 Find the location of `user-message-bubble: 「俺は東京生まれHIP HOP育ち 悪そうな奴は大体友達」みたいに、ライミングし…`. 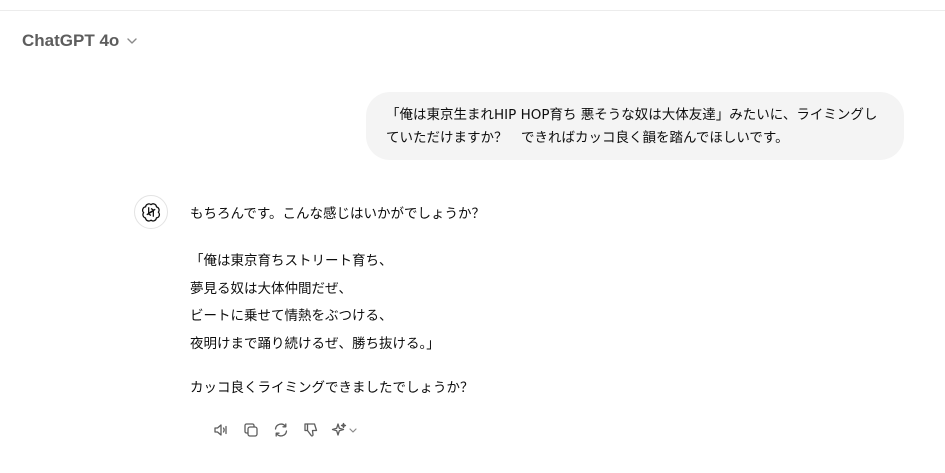

user-message-bubble: 「俺は東京生まれHIP HOP育ち 悪そうな奴は大体友達」みたいに、ライミングし… is located at coordinates (635, 126).